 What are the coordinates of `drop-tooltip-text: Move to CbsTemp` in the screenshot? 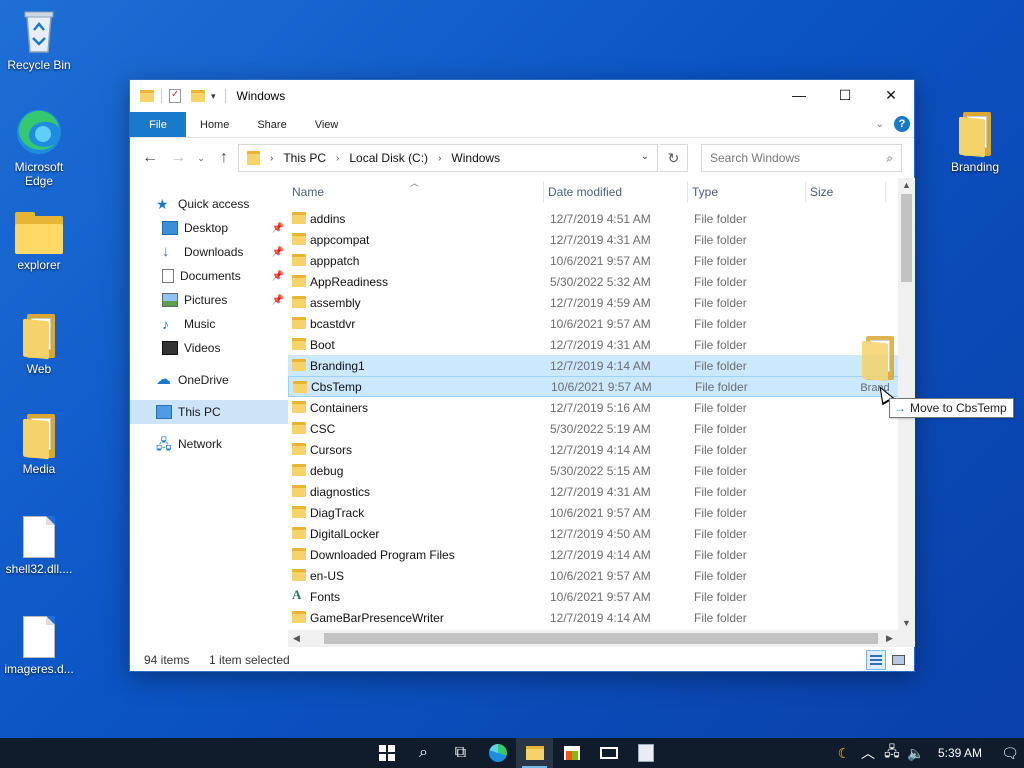 It's located at (958, 408).